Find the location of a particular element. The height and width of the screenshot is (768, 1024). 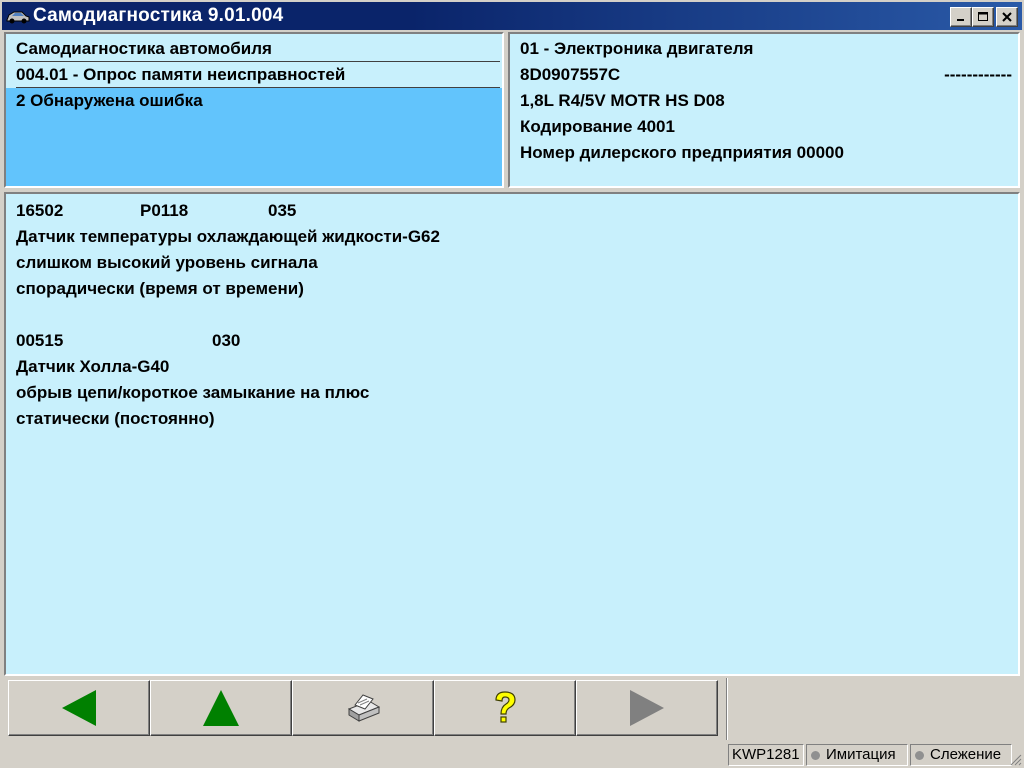

fault-status: 035 is located at coordinates (282, 210).